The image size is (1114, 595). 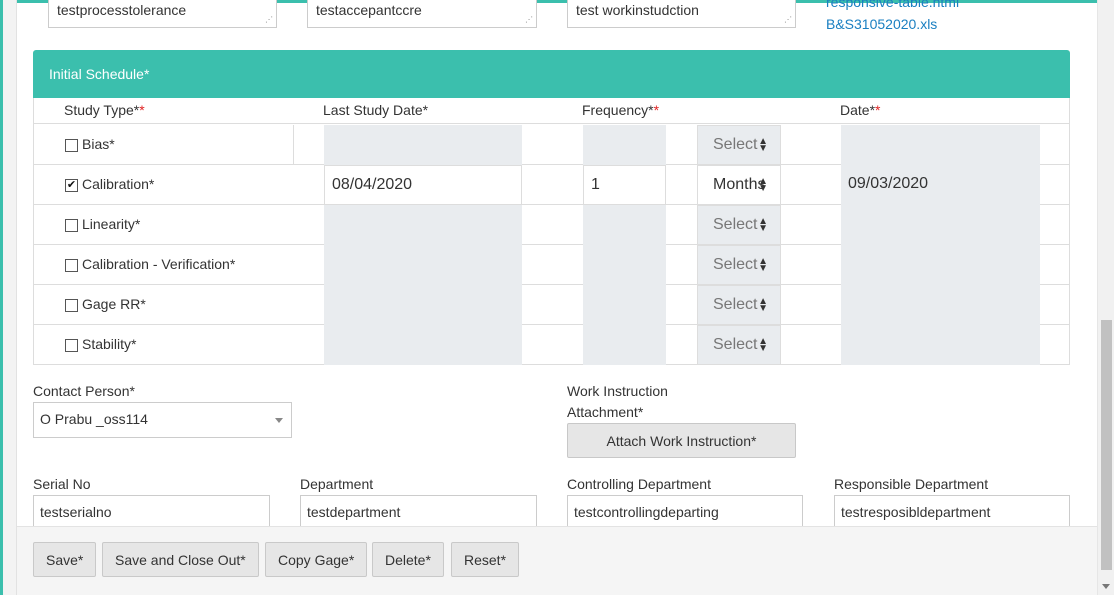 I want to click on contact-person-select: O Prabu _oss114, so click(x=162, y=420).